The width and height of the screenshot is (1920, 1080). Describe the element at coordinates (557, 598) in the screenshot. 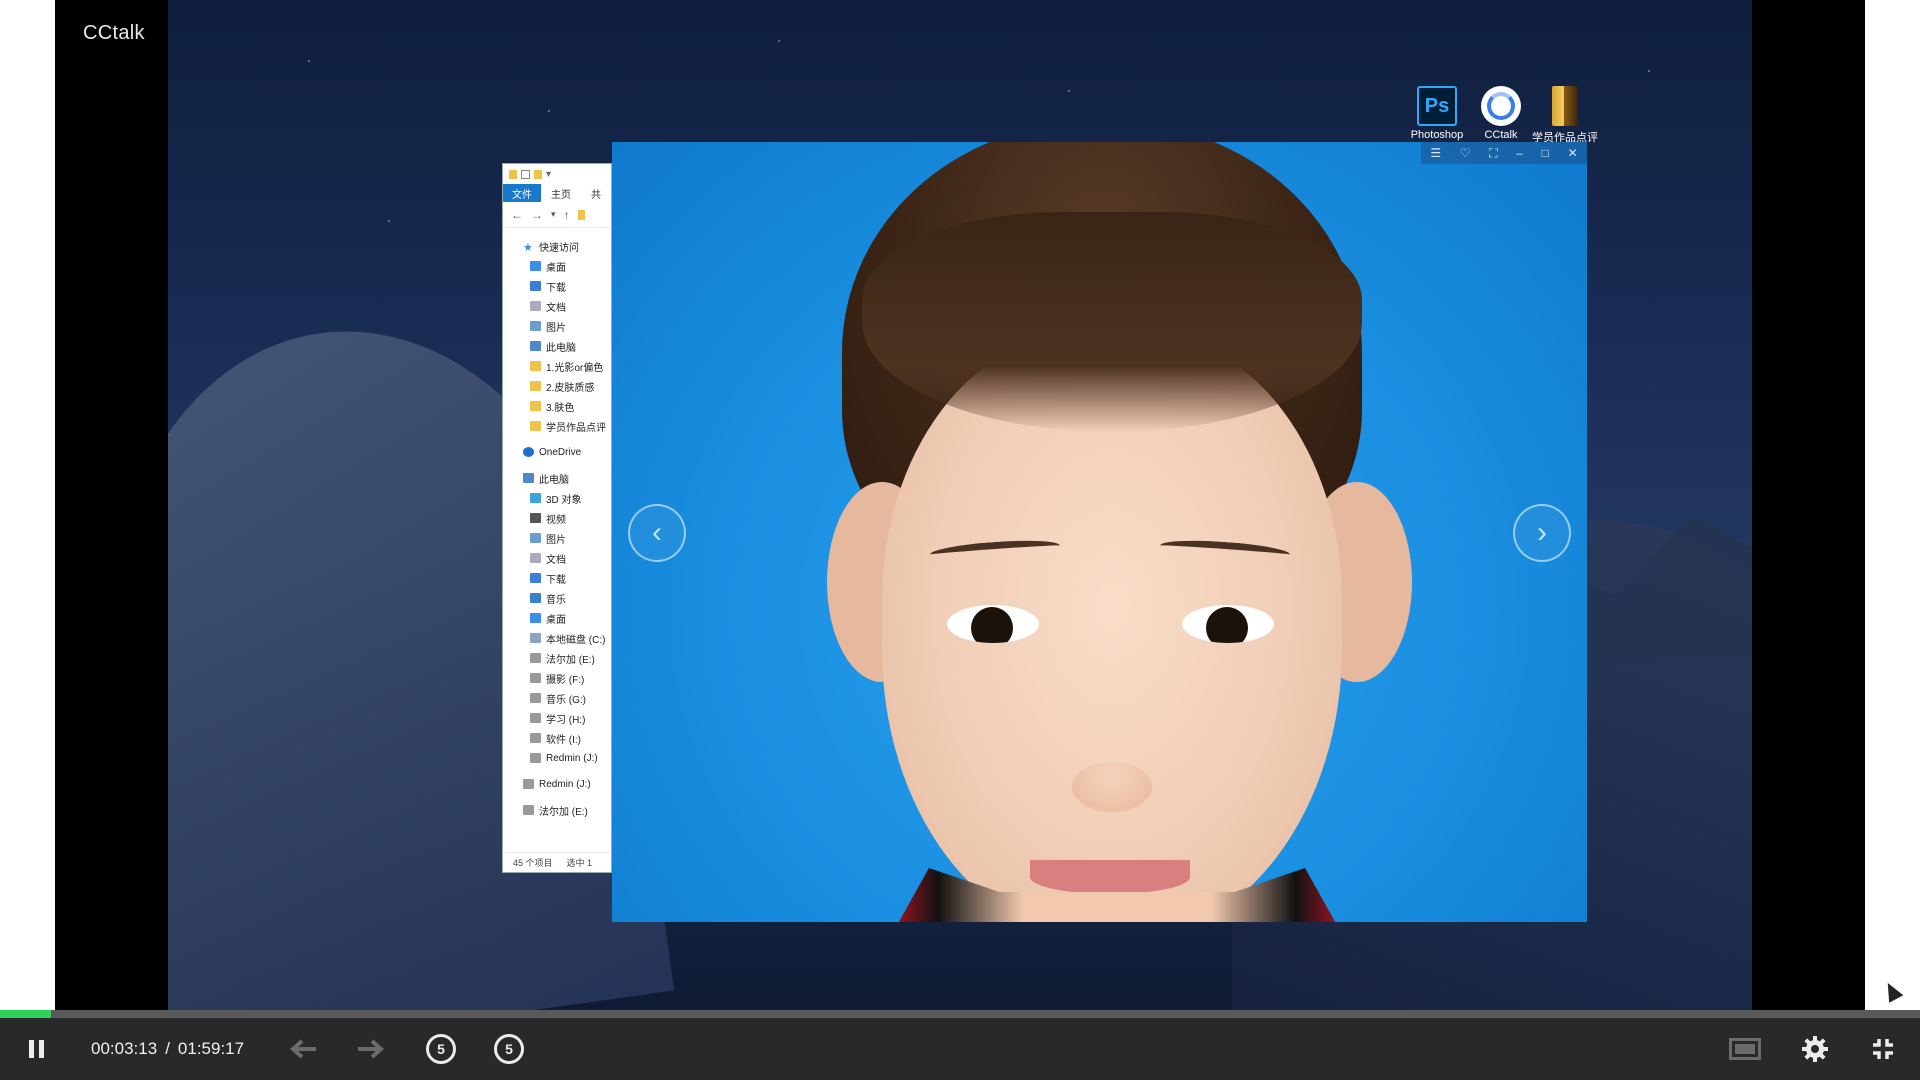

I see `nav-item-music: 音乐` at that location.